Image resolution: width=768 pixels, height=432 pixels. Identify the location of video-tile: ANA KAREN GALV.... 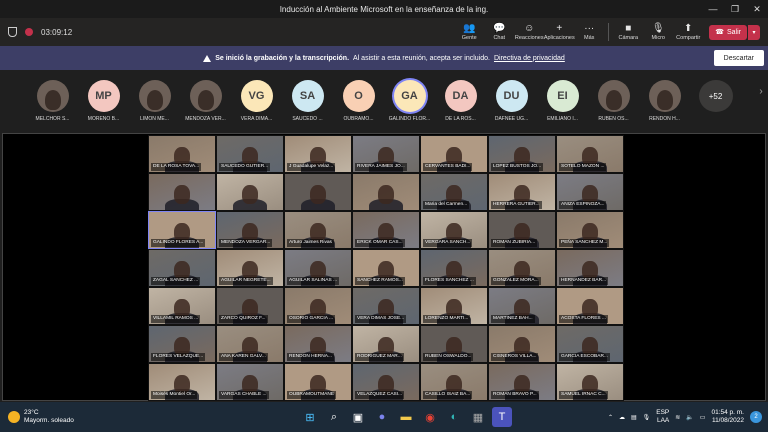
(250, 344).